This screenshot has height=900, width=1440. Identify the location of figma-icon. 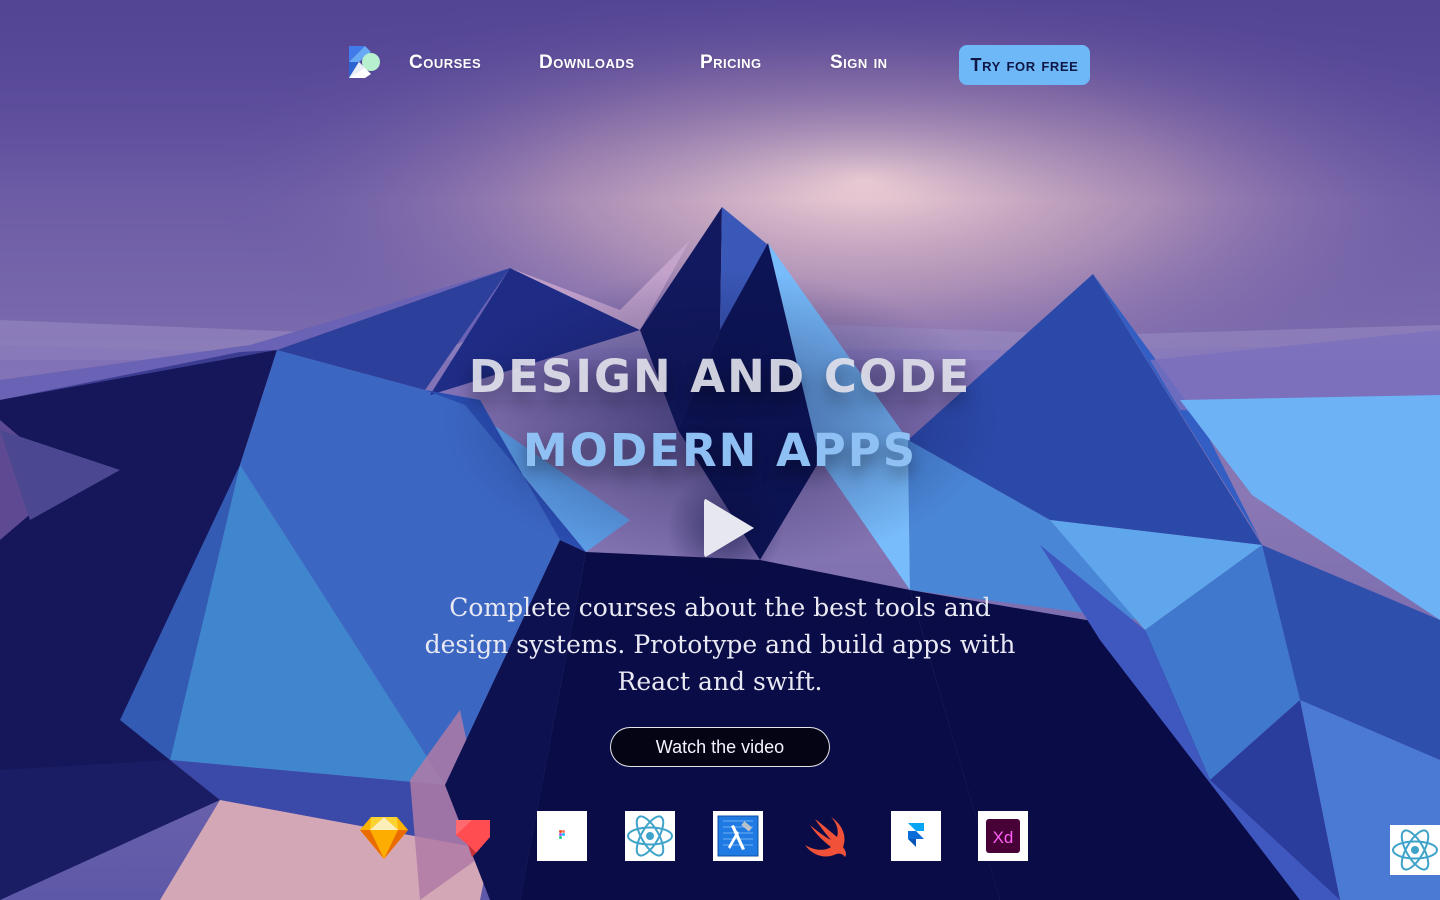
(562, 836).